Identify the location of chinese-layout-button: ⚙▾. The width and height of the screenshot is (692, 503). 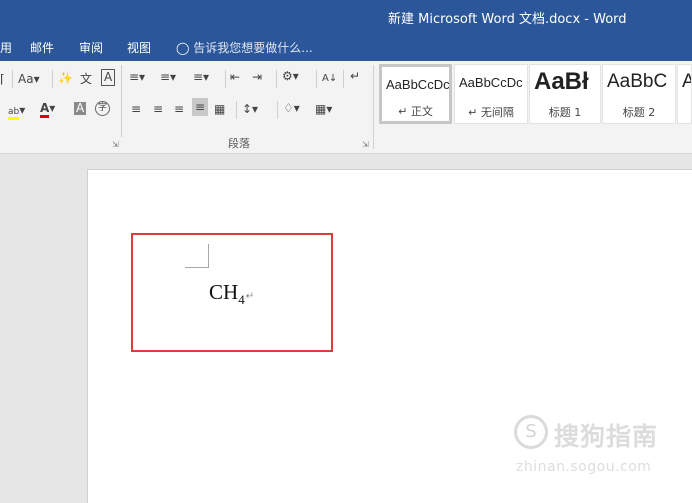
(290, 76).